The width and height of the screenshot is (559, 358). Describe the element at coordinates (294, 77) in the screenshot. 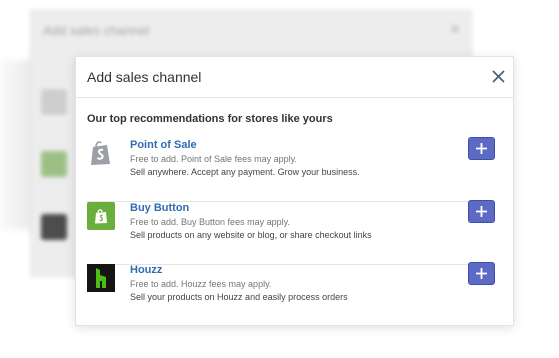

I see `modal-header: Add sales channel` at that location.